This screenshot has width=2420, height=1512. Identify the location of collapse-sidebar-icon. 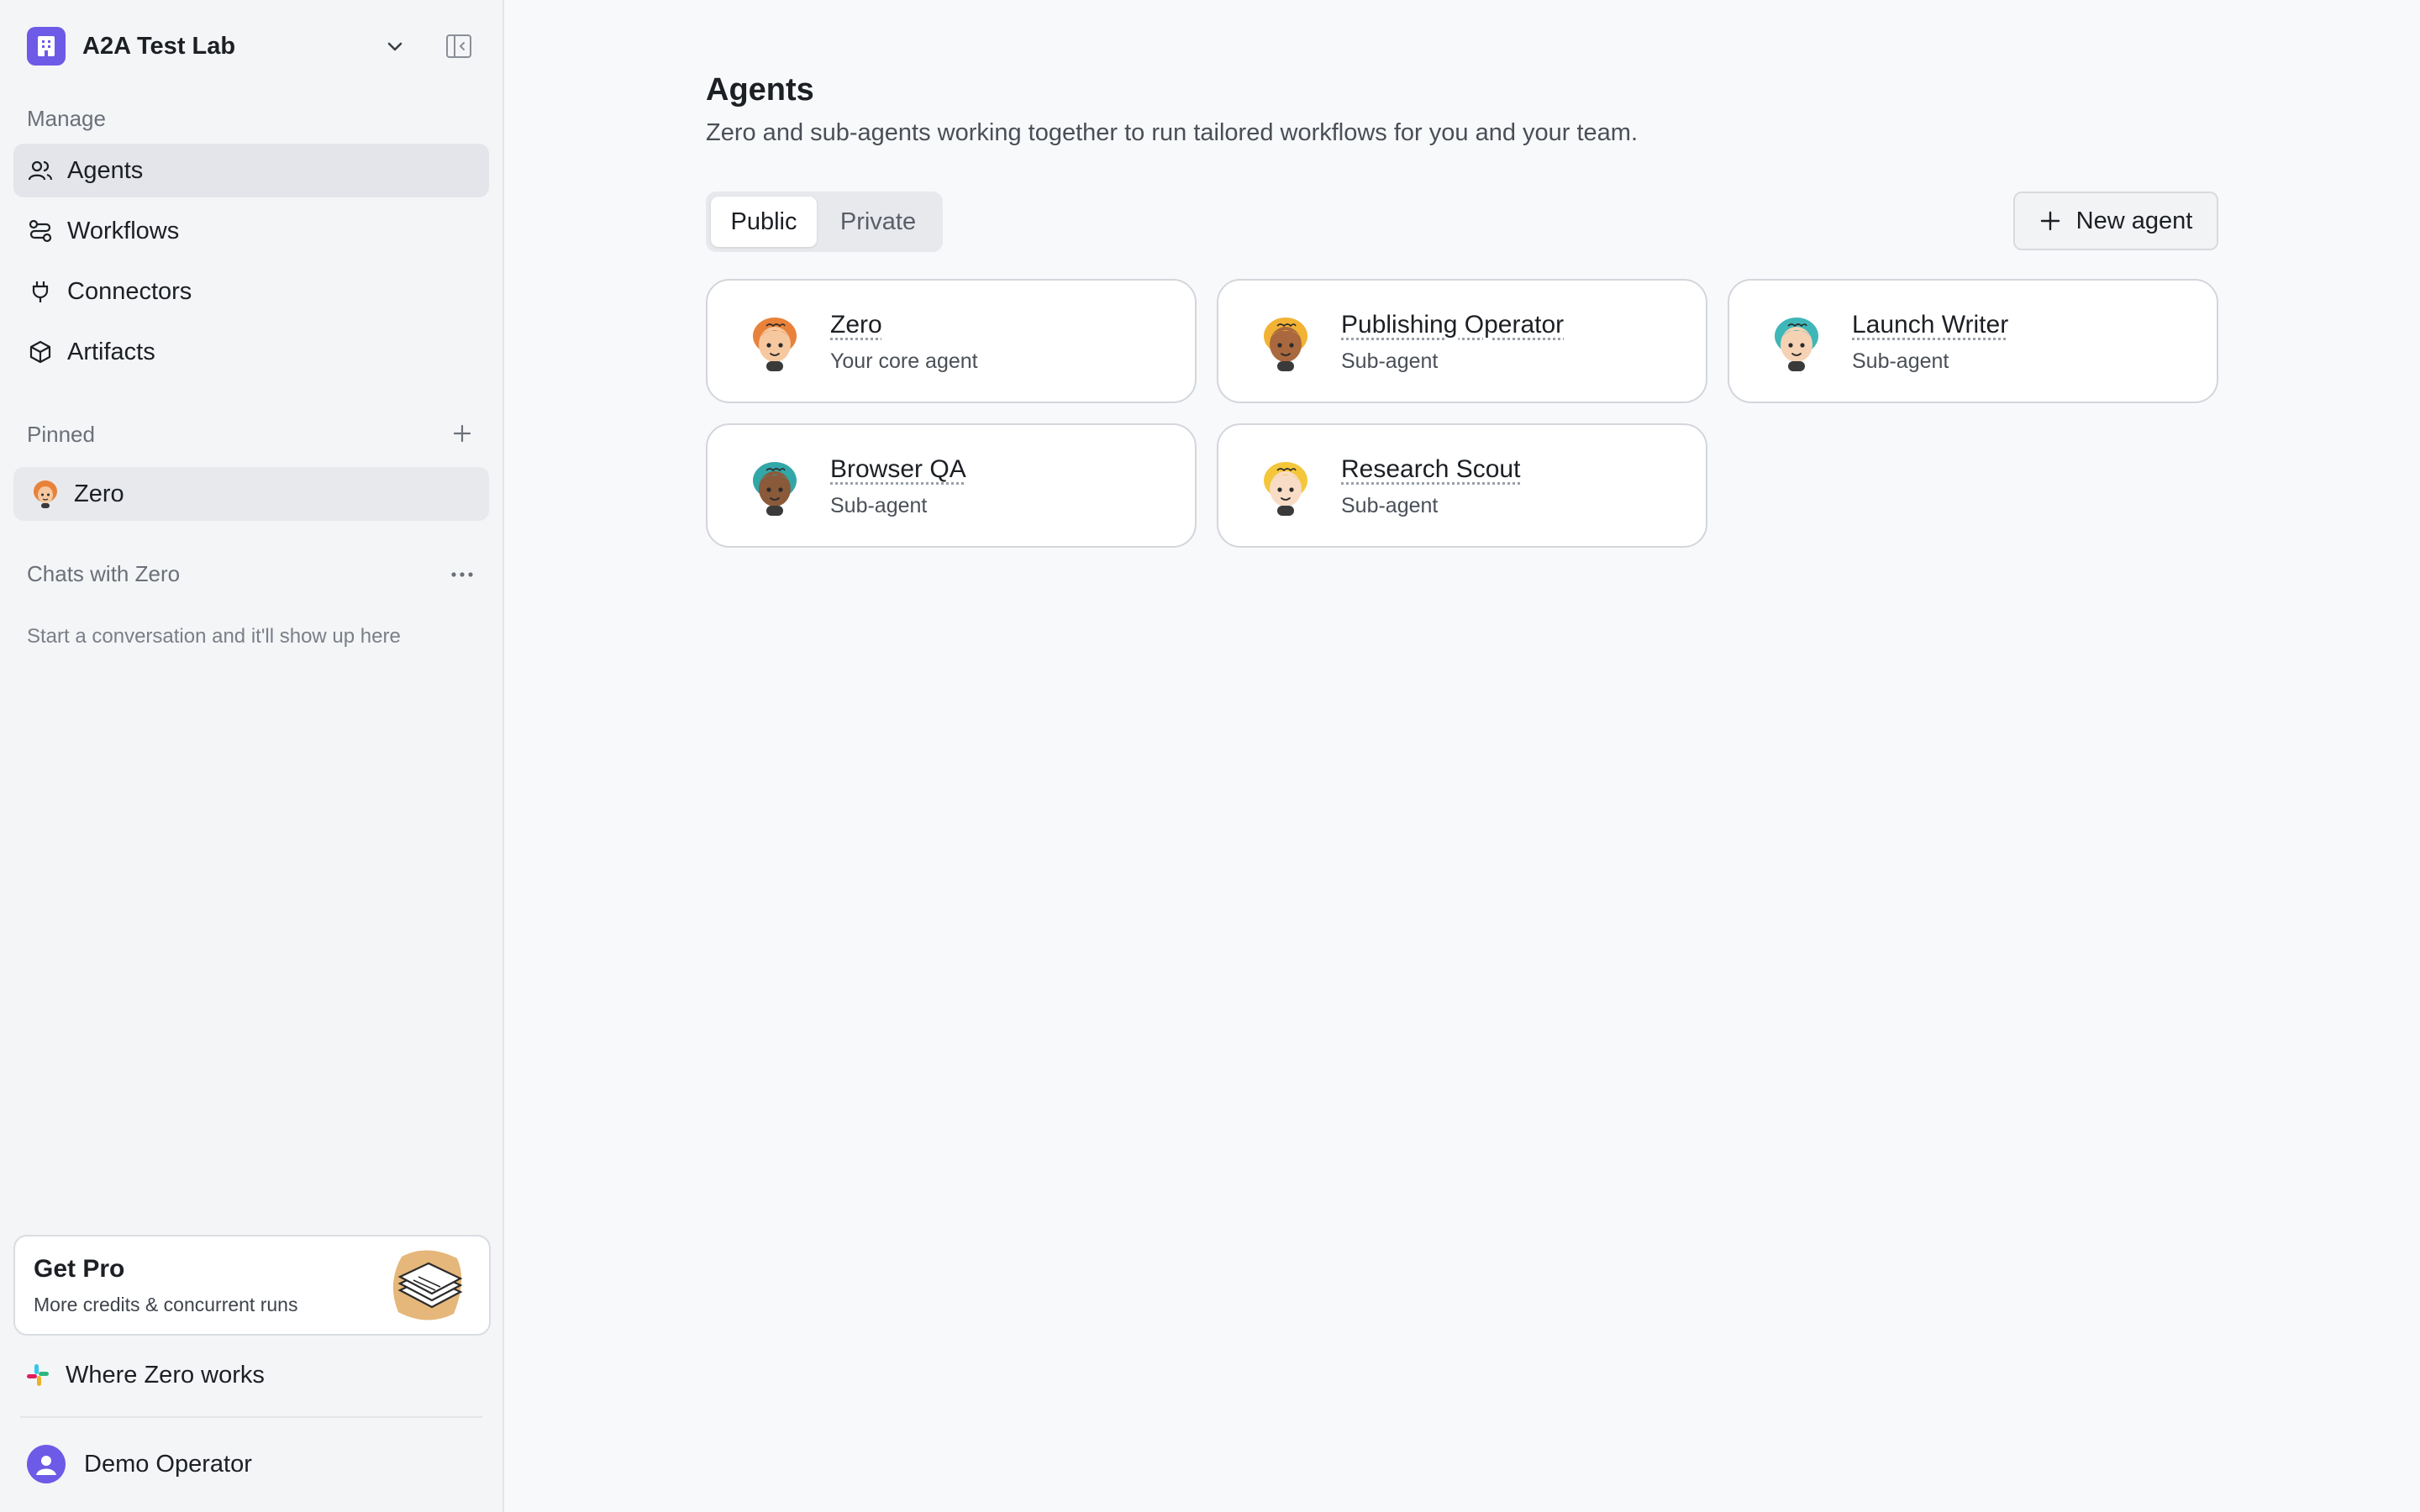
(459, 46).